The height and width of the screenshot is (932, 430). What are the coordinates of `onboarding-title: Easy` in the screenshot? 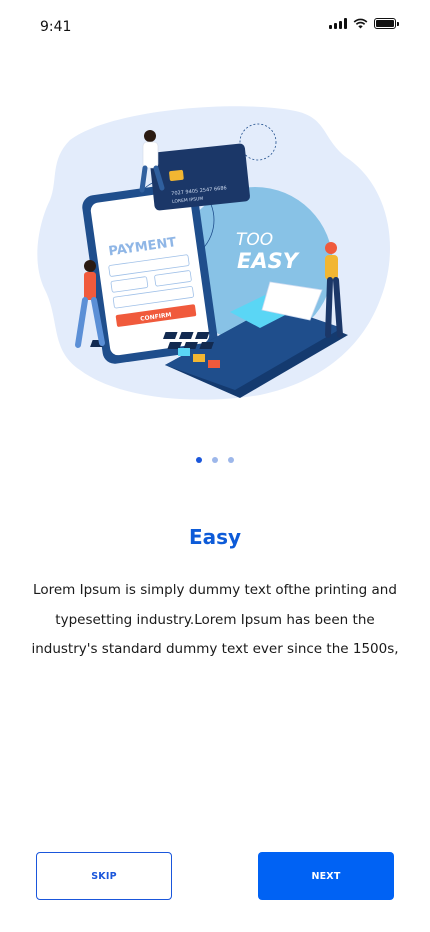 It's located at (215, 537).